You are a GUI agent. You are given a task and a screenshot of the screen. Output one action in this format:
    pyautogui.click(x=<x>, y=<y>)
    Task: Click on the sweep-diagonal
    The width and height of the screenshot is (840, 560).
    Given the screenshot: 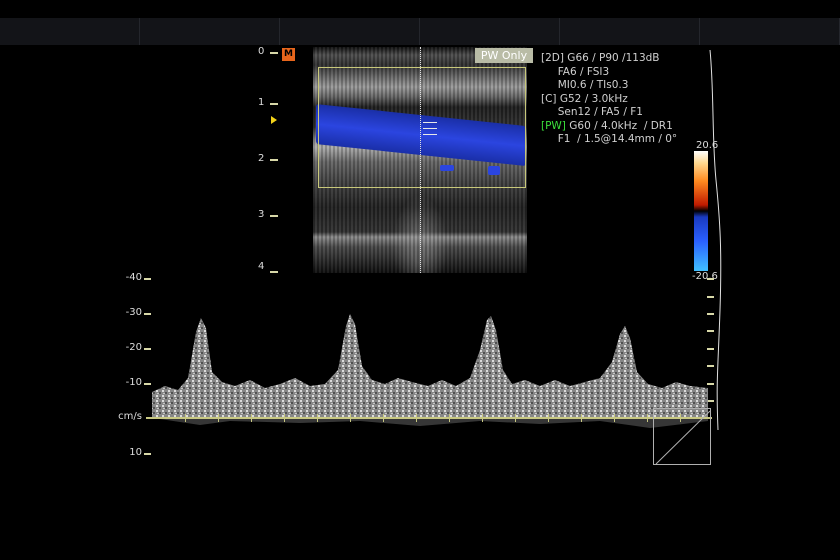 What is the action you would take?
    pyautogui.click(x=683, y=437)
    